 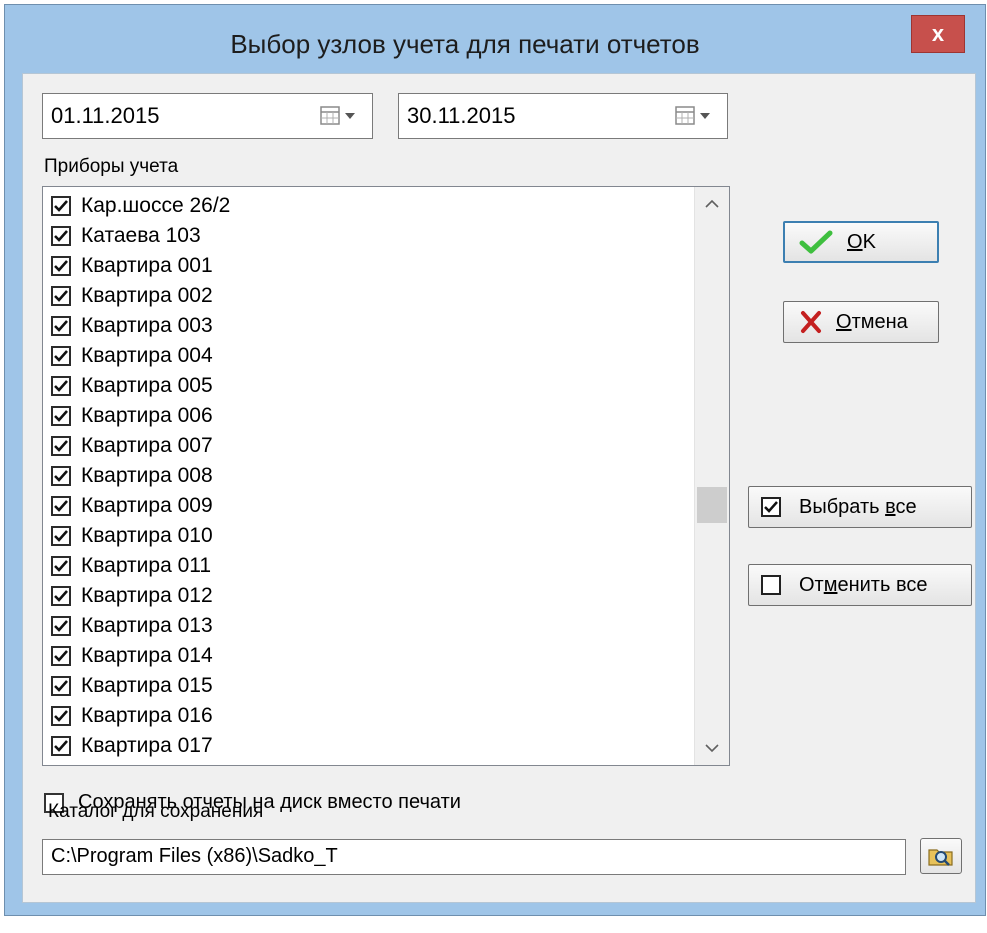 What do you see at coordinates (712, 505) in the screenshot?
I see `scroll-thumb` at bounding box center [712, 505].